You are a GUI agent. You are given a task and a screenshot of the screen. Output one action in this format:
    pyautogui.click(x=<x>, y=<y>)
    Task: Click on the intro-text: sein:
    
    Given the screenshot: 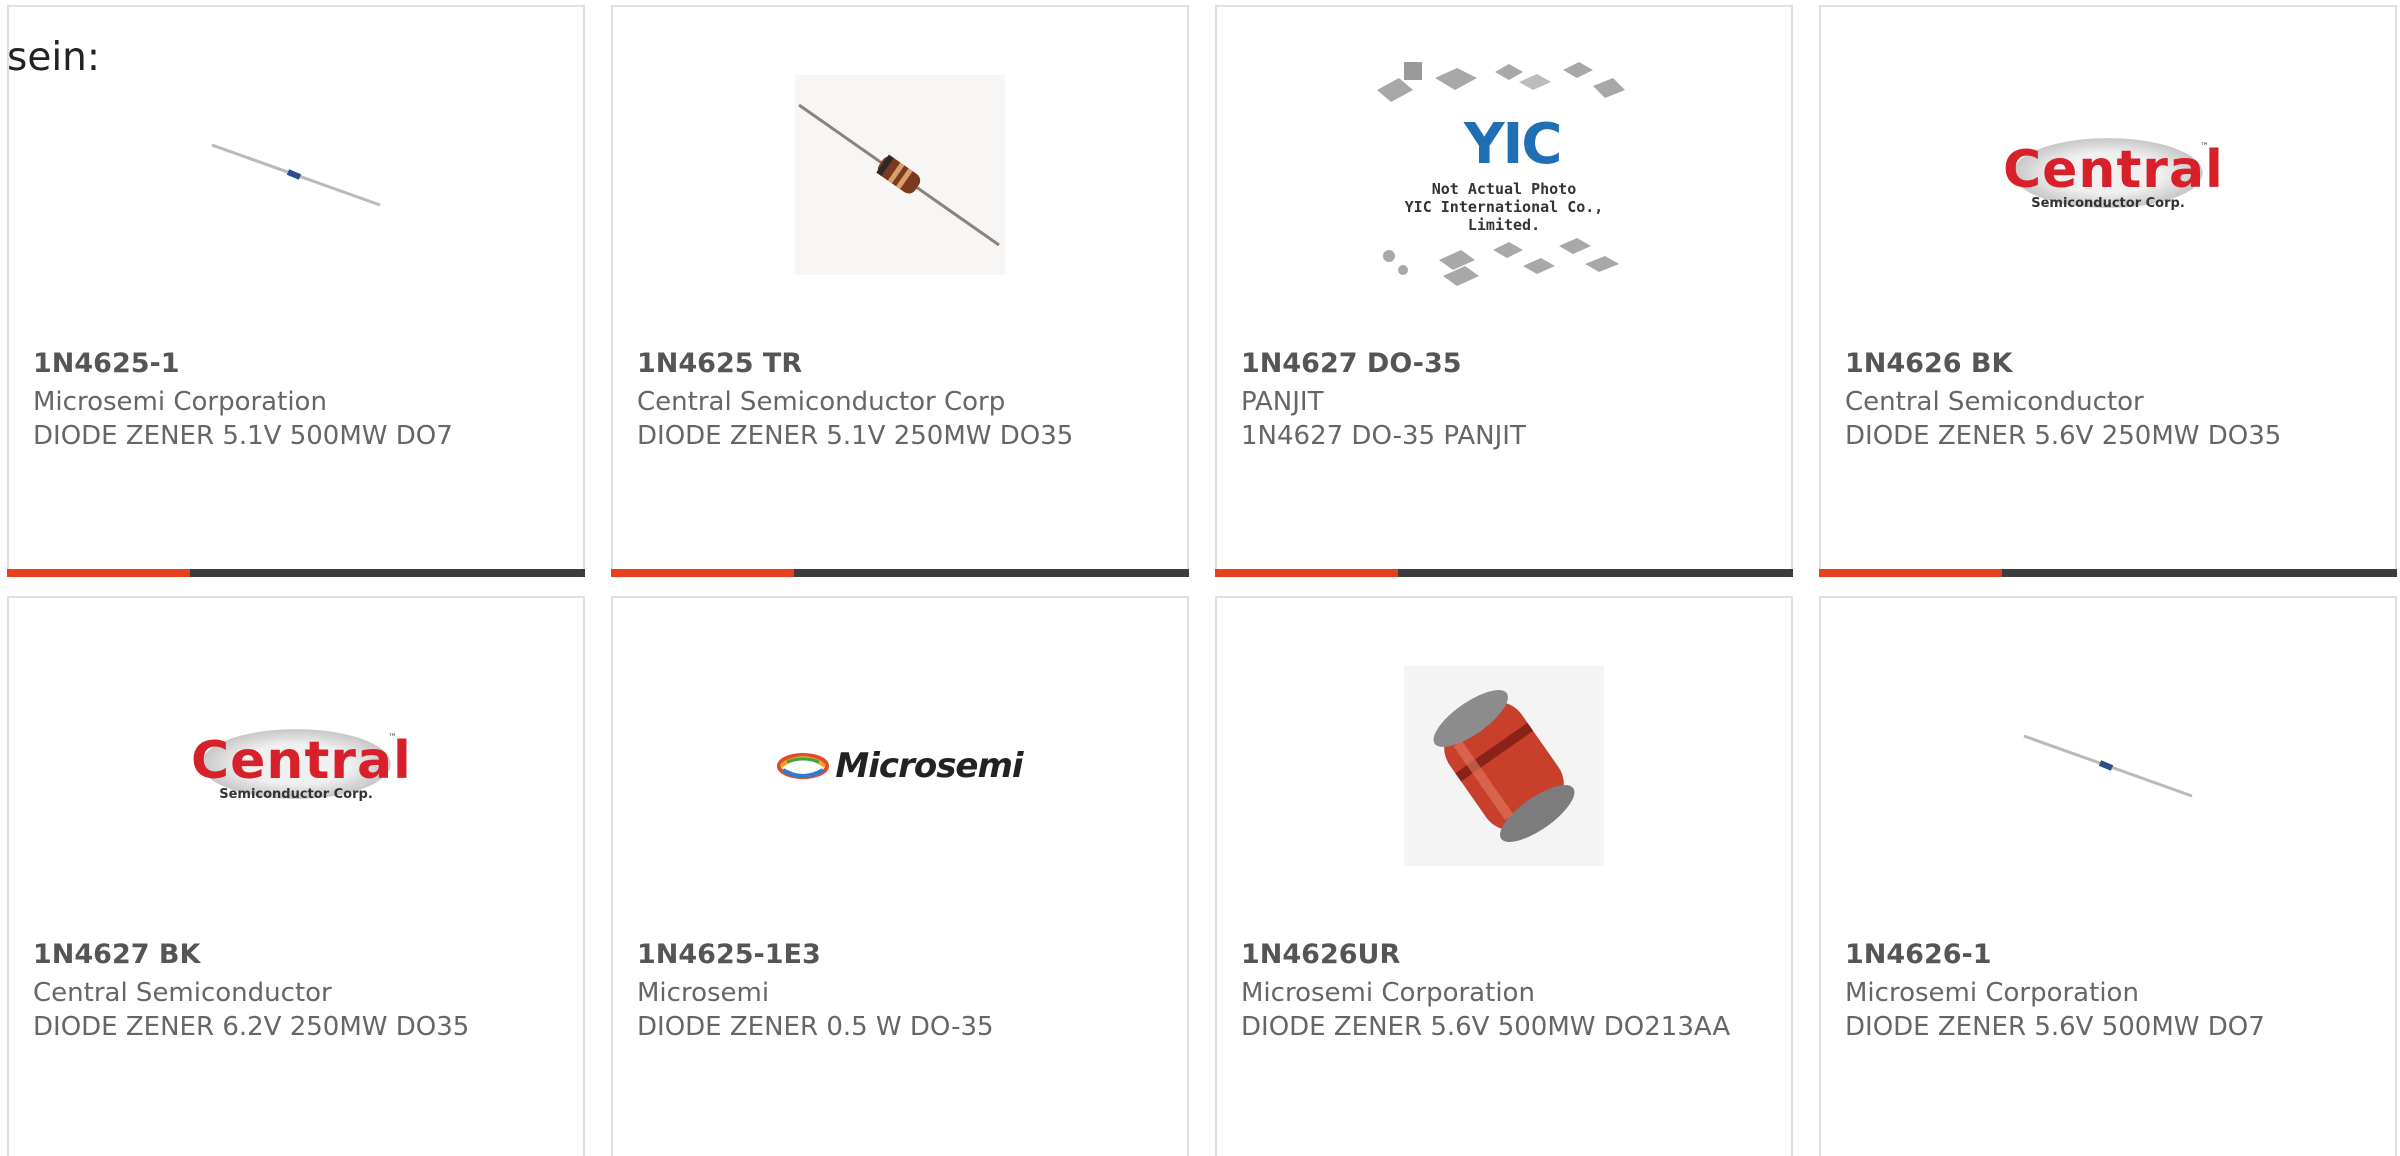 What is the action you would take?
    pyautogui.click(x=54, y=57)
    